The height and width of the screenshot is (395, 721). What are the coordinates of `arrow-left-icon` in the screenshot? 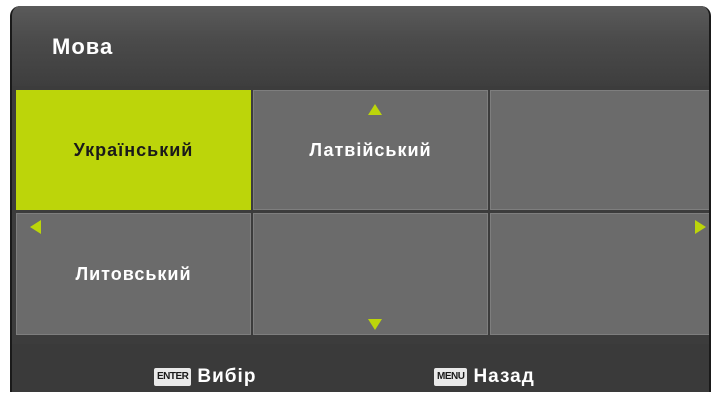 It's located at (35, 227).